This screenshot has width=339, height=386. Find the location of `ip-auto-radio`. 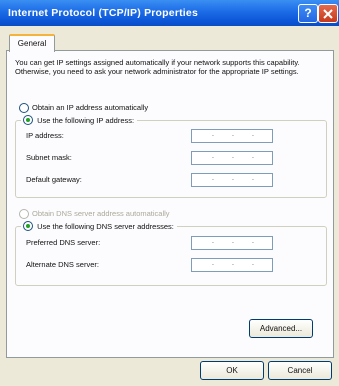

ip-auto-radio is located at coordinates (24, 108).